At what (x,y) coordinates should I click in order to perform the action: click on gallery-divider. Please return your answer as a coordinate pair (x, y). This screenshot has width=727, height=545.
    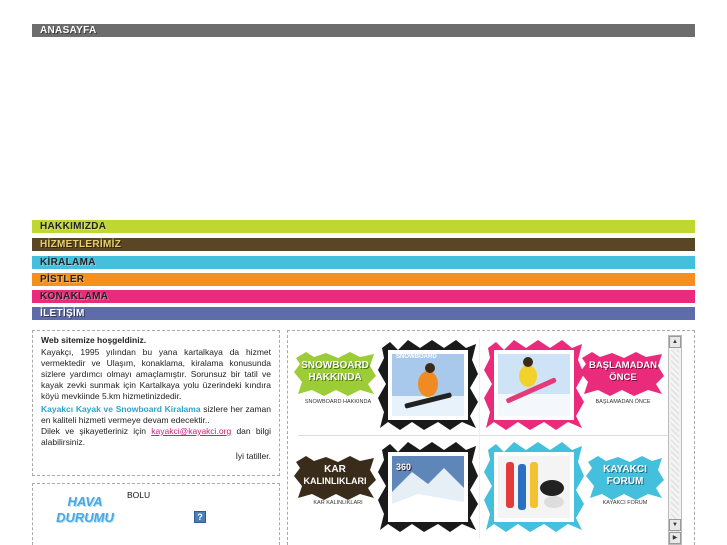
    Looking at the image, I should click on (483, 435).